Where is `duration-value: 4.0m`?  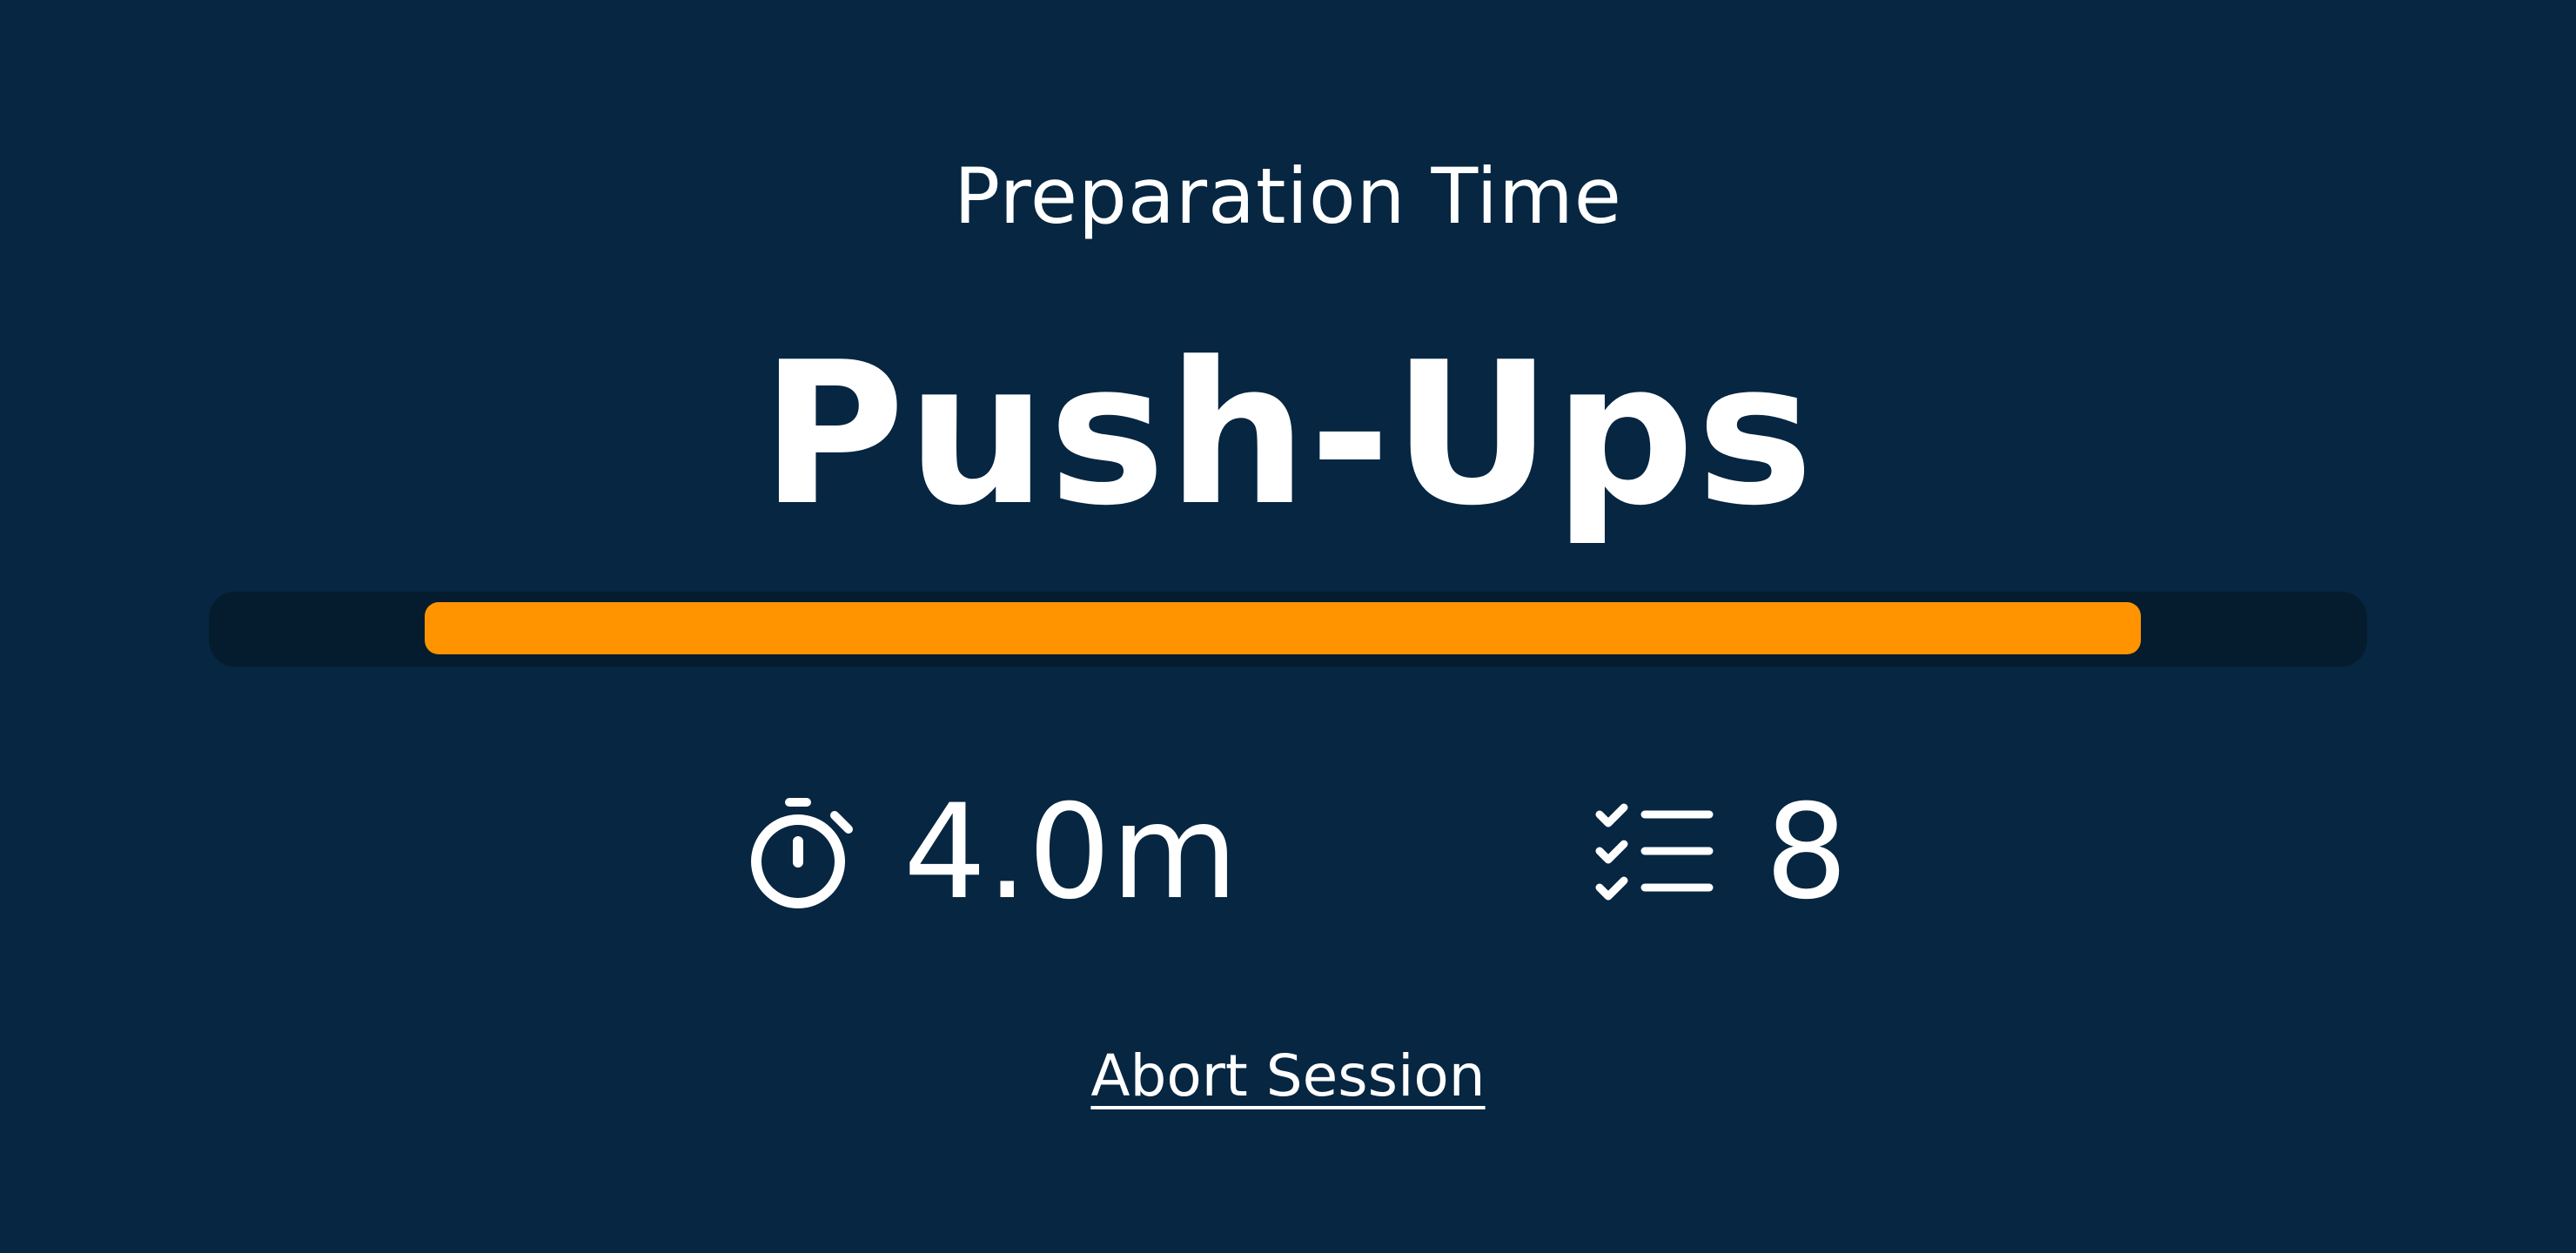
duration-value: 4.0m is located at coordinates (1070, 852).